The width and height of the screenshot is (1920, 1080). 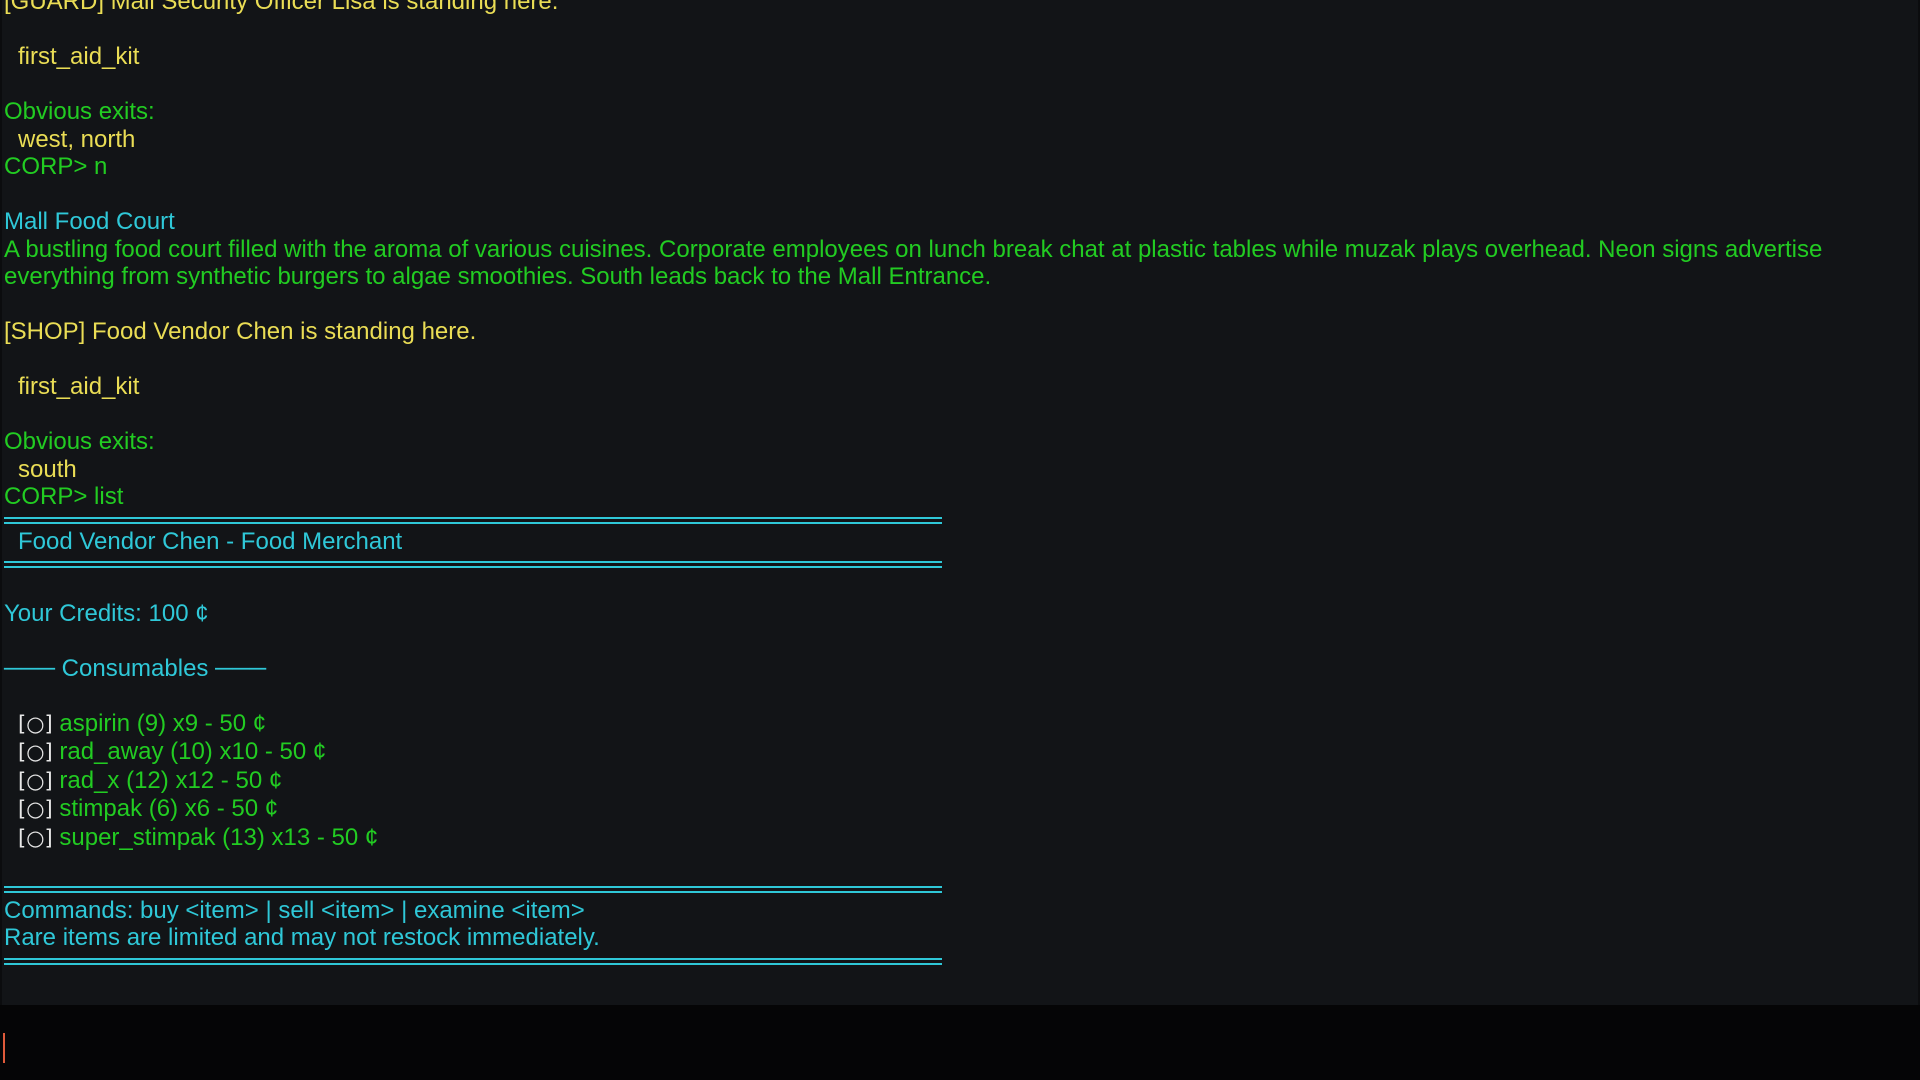 What do you see at coordinates (135, 668) in the screenshot?
I see `category-header: ─── Consumables ───` at bounding box center [135, 668].